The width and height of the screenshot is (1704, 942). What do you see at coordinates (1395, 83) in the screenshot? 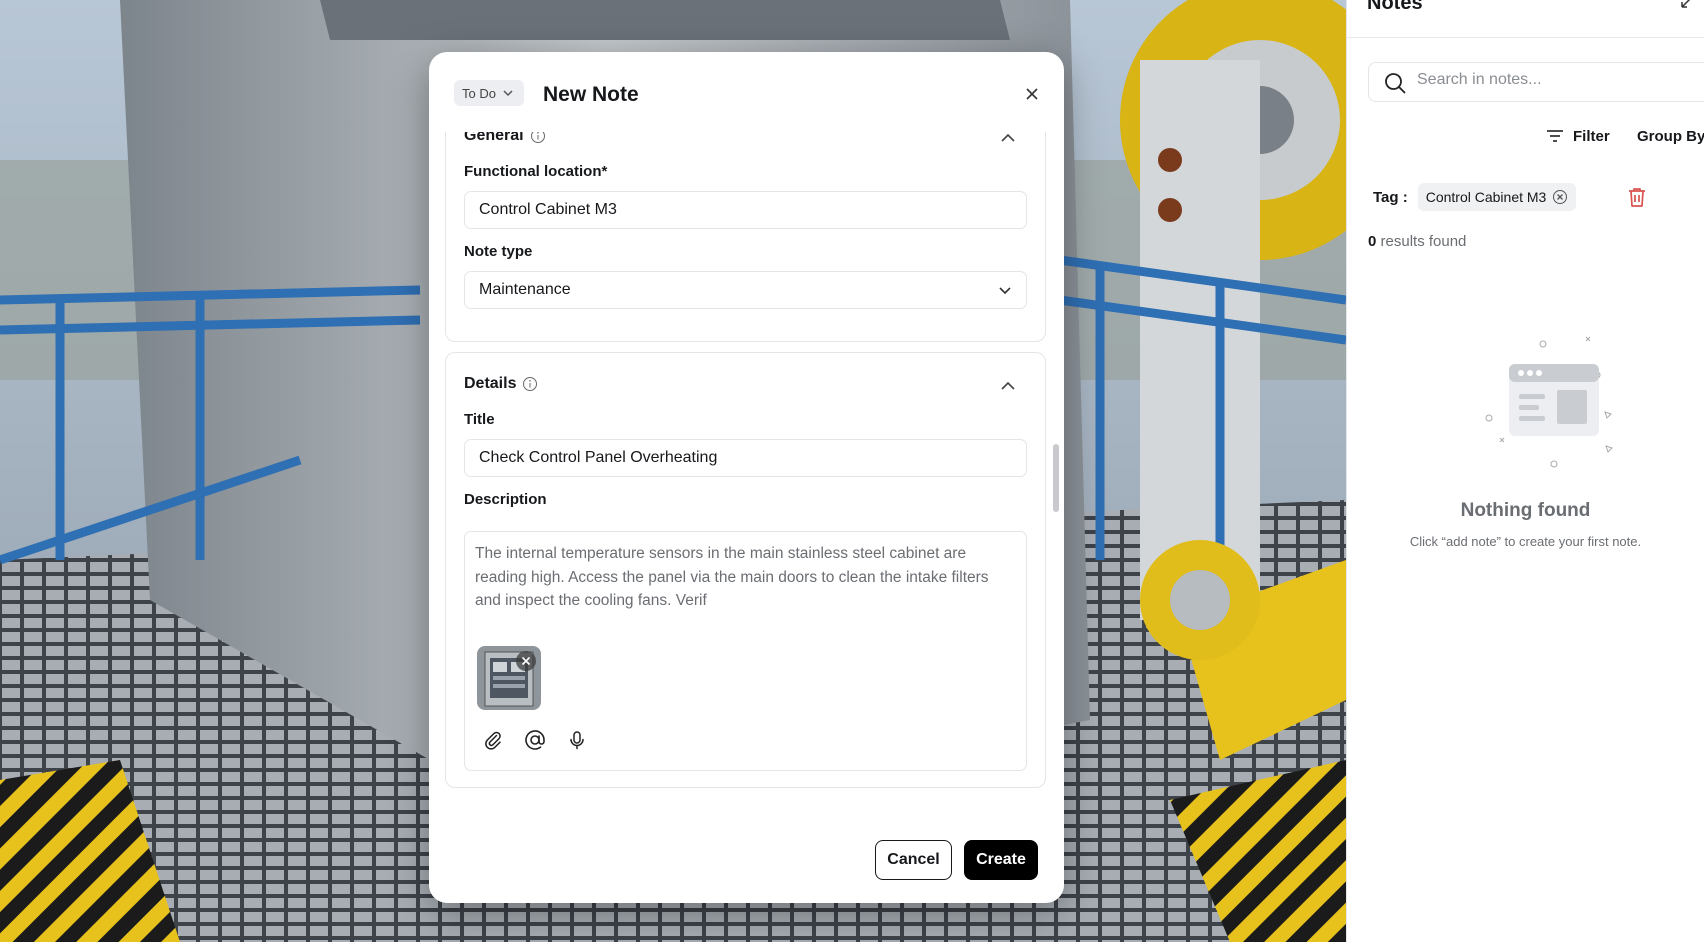
I see `search-icon` at bounding box center [1395, 83].